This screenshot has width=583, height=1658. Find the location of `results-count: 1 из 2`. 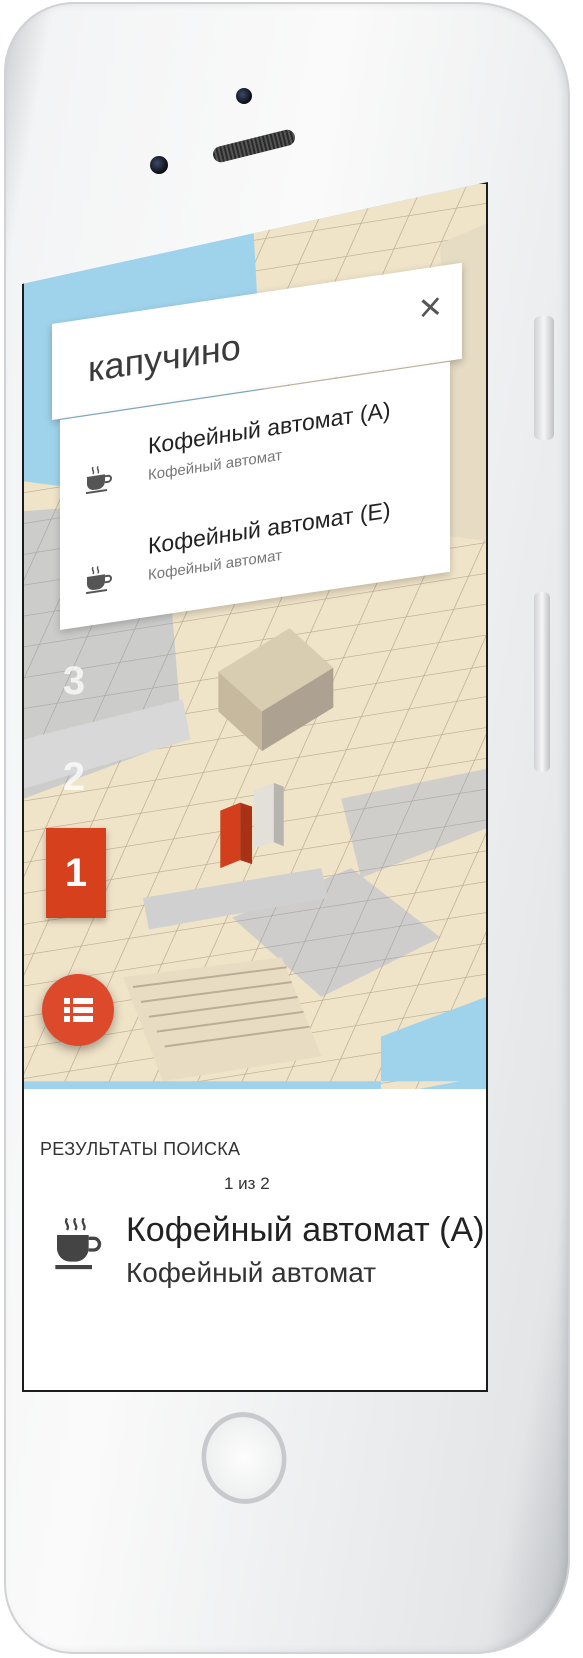

results-count: 1 из 2 is located at coordinates (247, 1183).